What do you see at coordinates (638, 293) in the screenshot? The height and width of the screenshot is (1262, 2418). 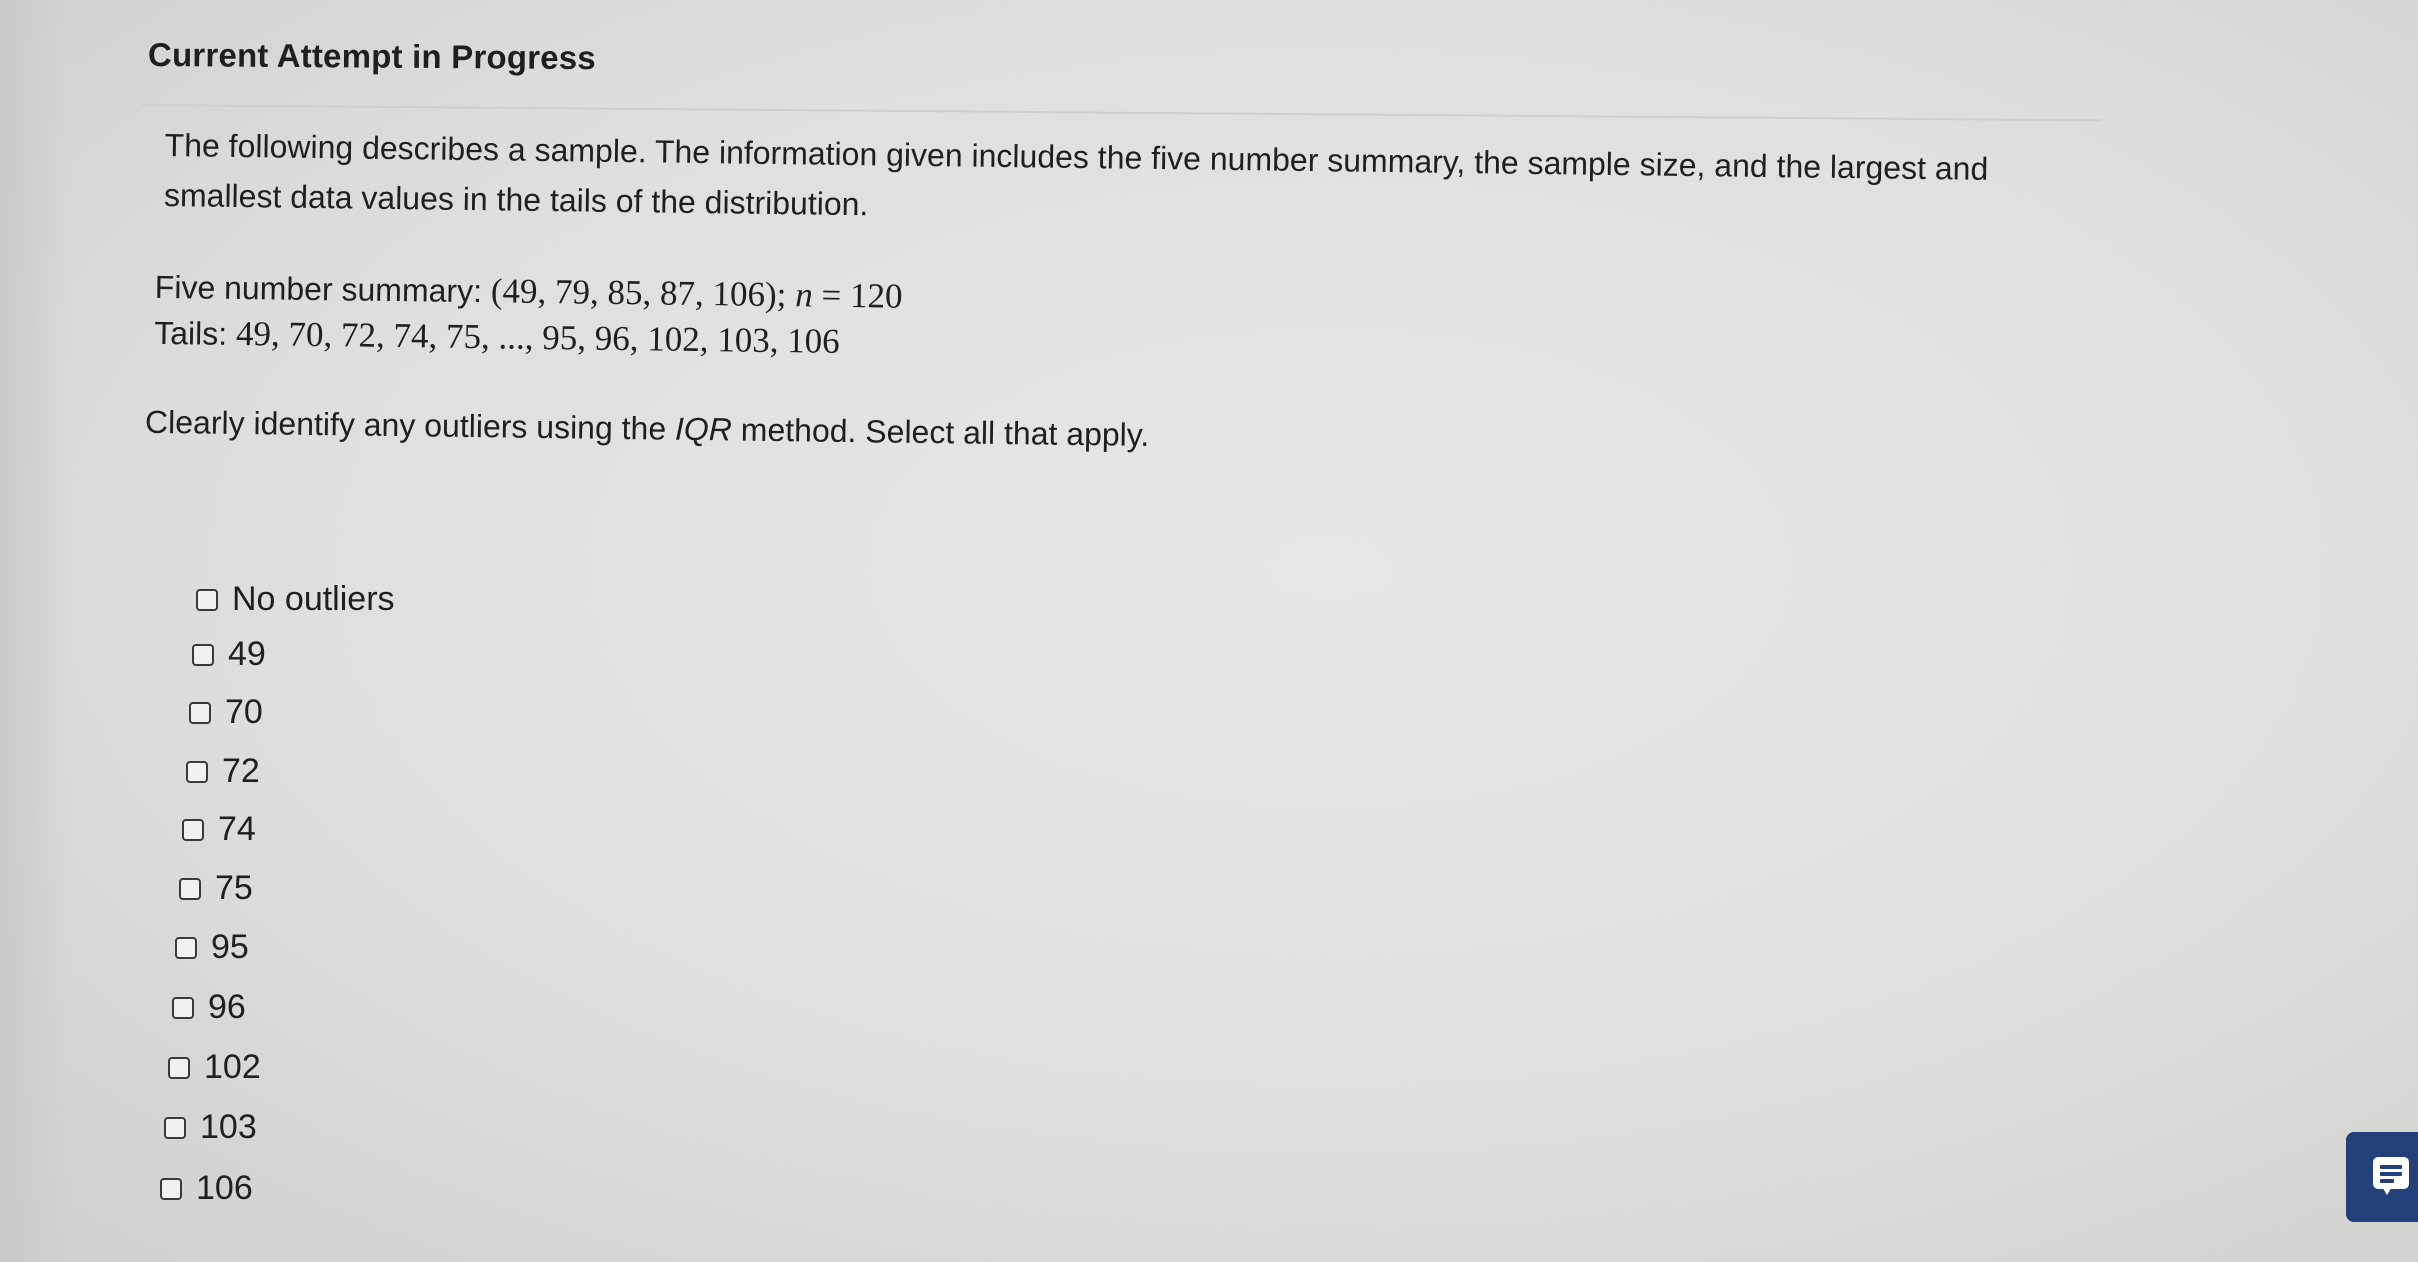 I see `summary-values: (49, 79, 85, 87, 106);` at bounding box center [638, 293].